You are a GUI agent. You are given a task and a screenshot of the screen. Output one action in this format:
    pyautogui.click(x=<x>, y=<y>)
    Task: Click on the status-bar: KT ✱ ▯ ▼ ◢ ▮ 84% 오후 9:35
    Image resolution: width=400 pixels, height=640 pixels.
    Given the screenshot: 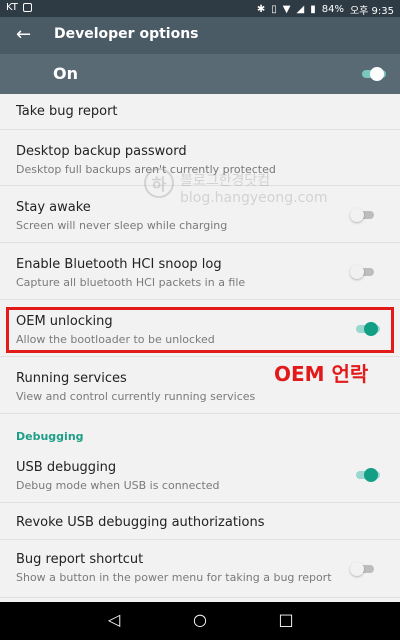 What is the action you would take?
    pyautogui.click(x=200, y=8)
    